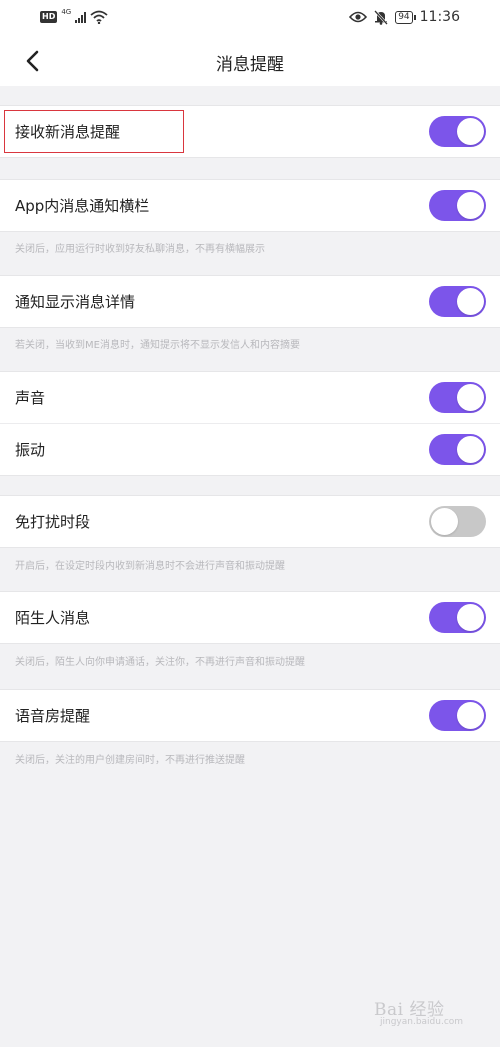  I want to click on status-left: HD 4G, so click(74, 16).